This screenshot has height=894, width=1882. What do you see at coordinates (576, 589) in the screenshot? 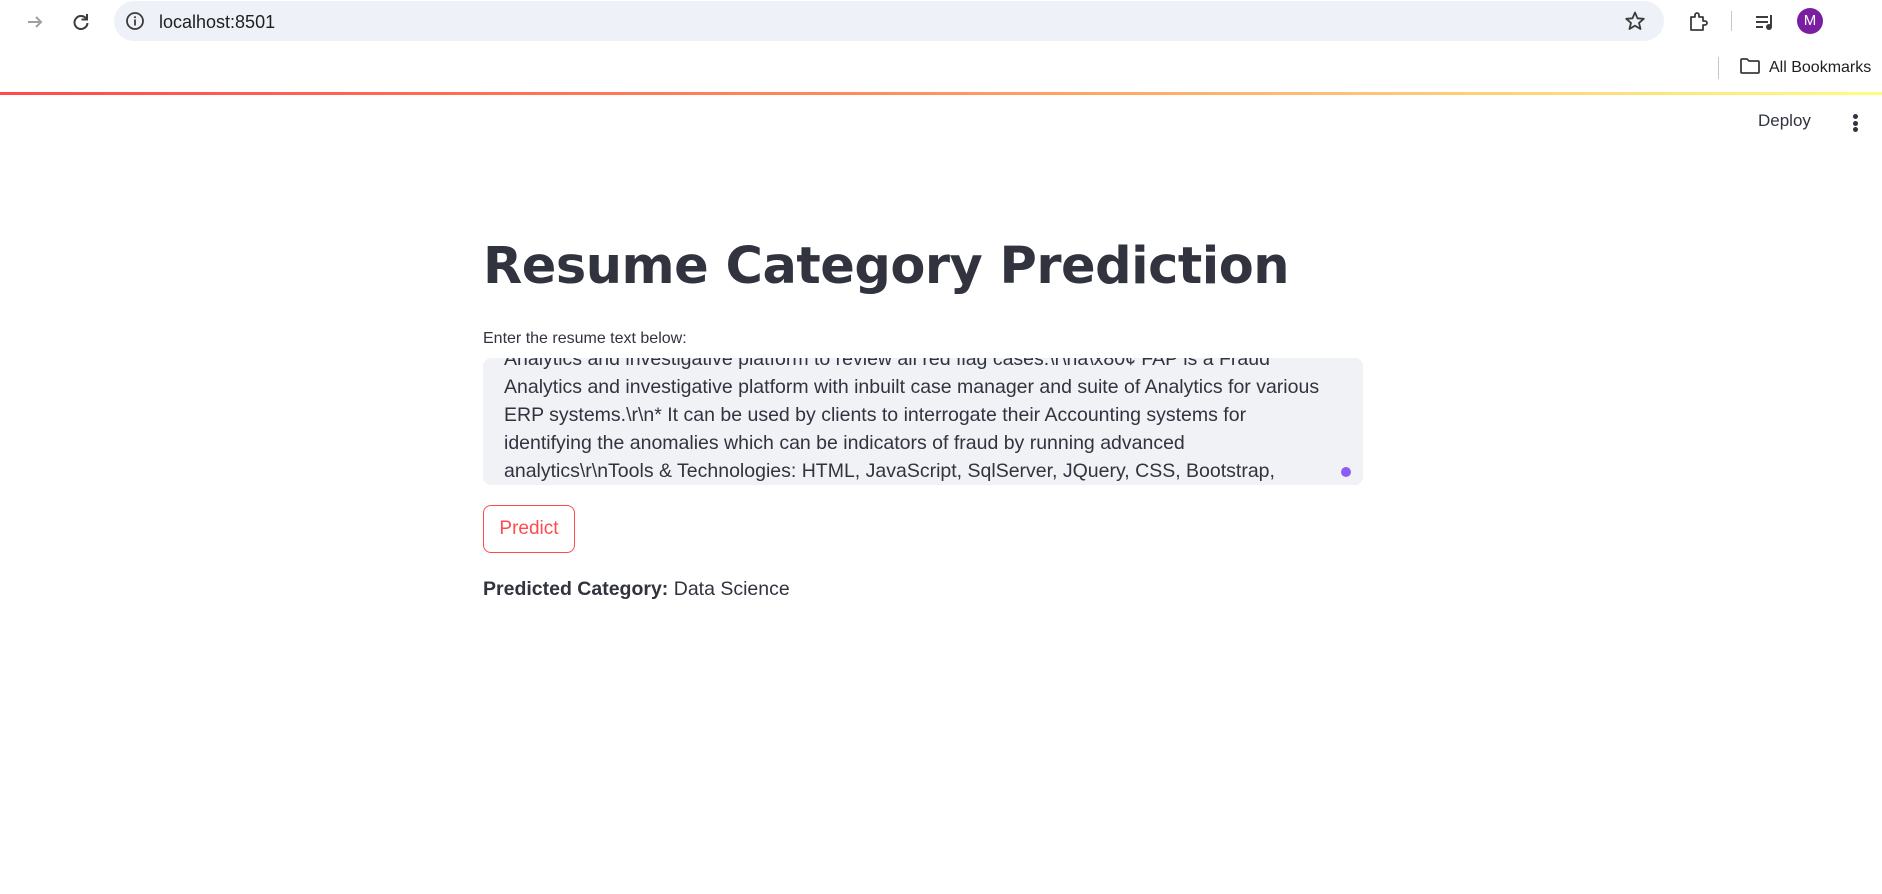
I see `result-label: Predicted Category:` at bounding box center [576, 589].